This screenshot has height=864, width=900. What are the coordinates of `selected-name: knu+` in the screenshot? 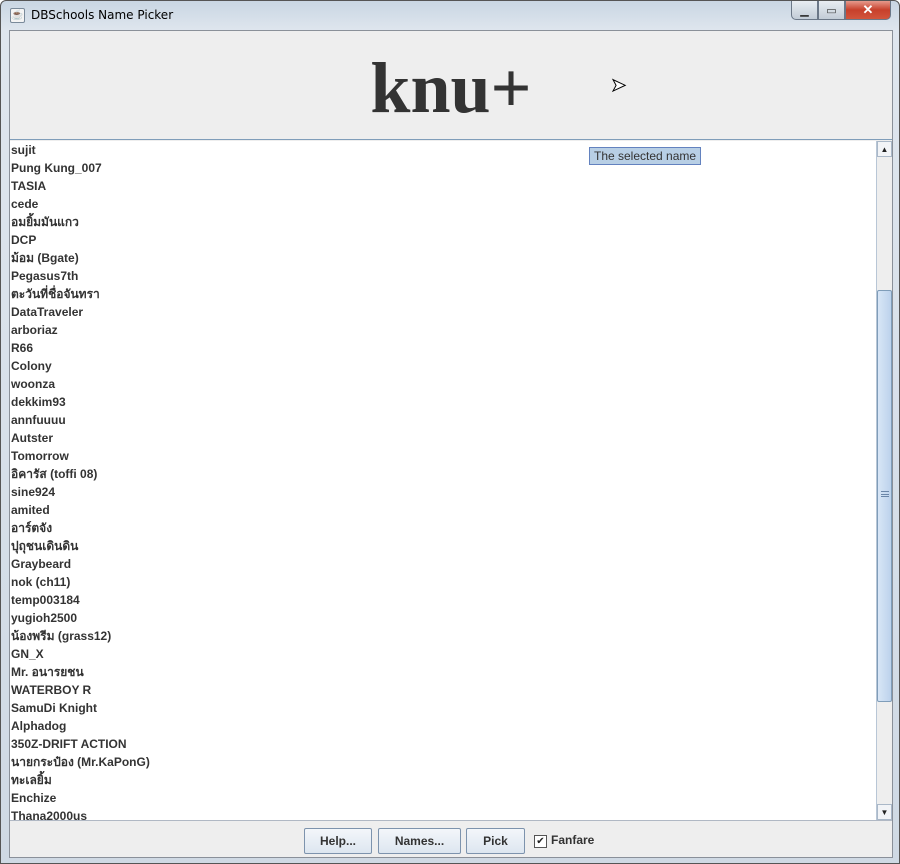 It's located at (451, 88).